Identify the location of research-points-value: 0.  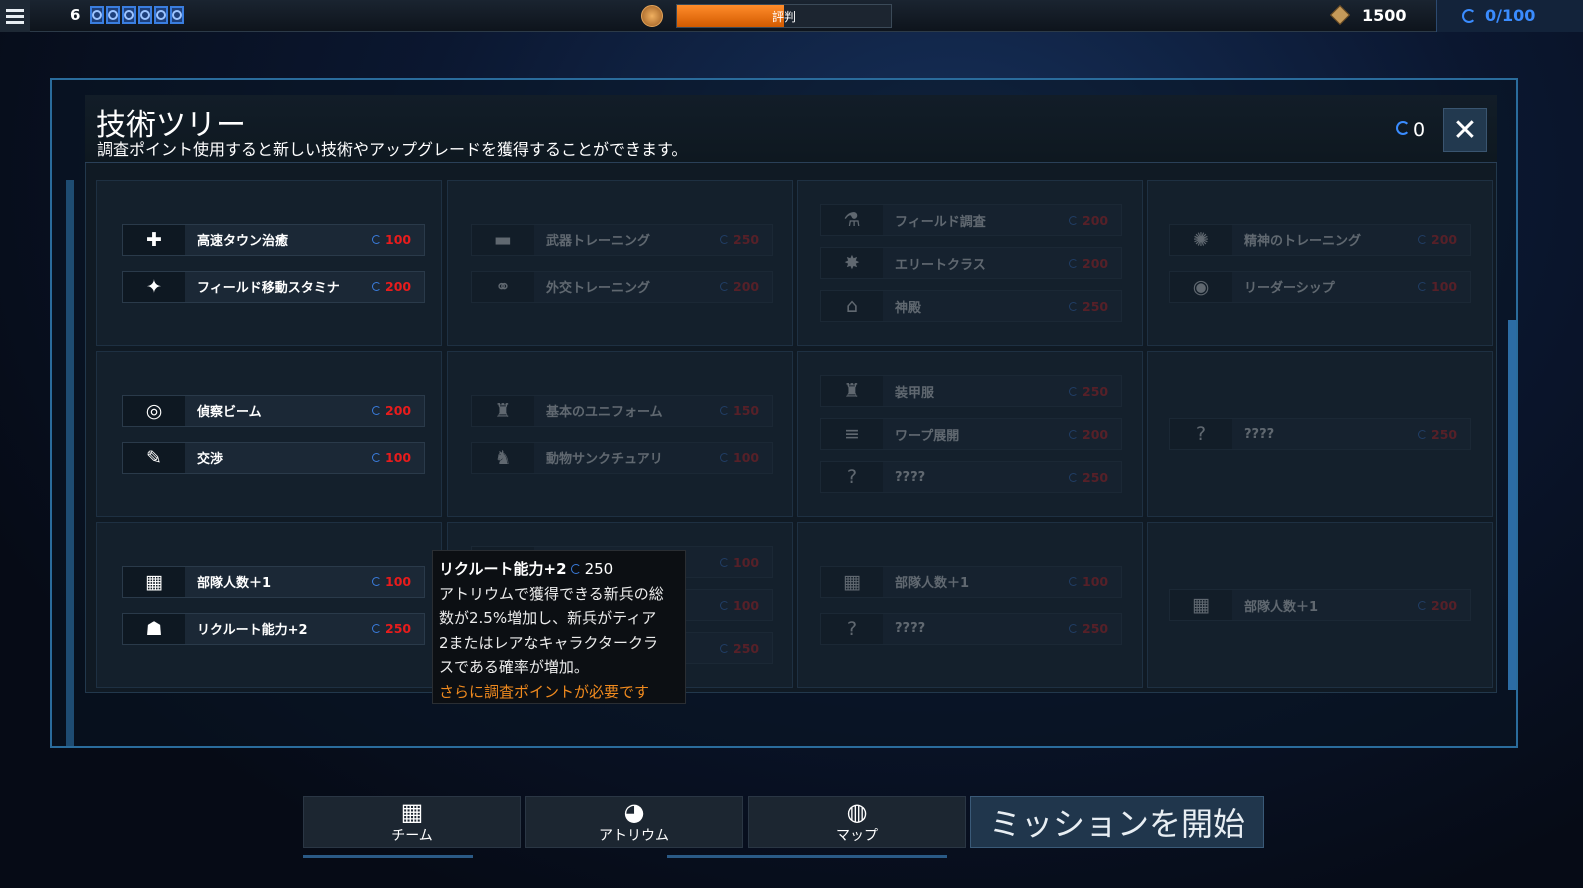
(1419, 130).